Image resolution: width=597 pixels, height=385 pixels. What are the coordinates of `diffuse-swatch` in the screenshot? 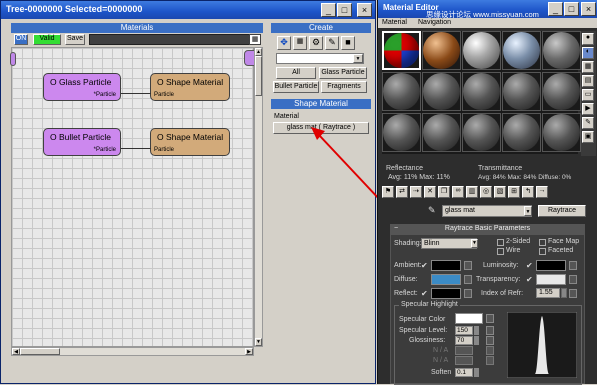 It's located at (446, 279).